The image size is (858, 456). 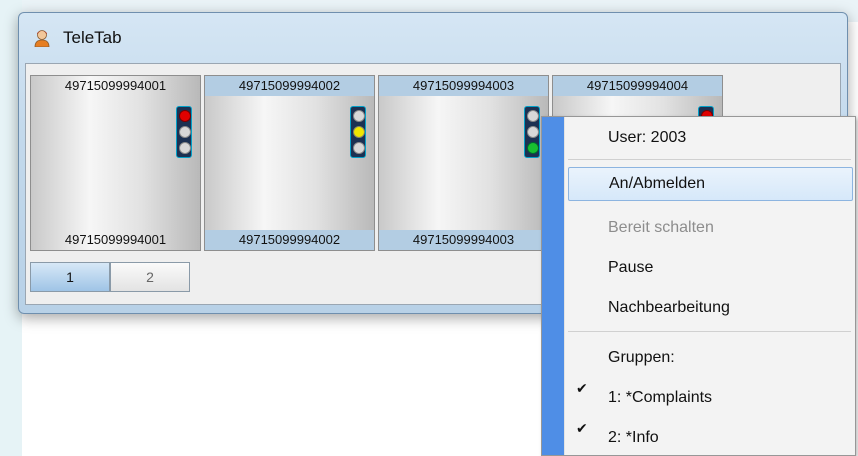 What do you see at coordinates (70, 277) in the screenshot?
I see `page-tab-1: 1` at bounding box center [70, 277].